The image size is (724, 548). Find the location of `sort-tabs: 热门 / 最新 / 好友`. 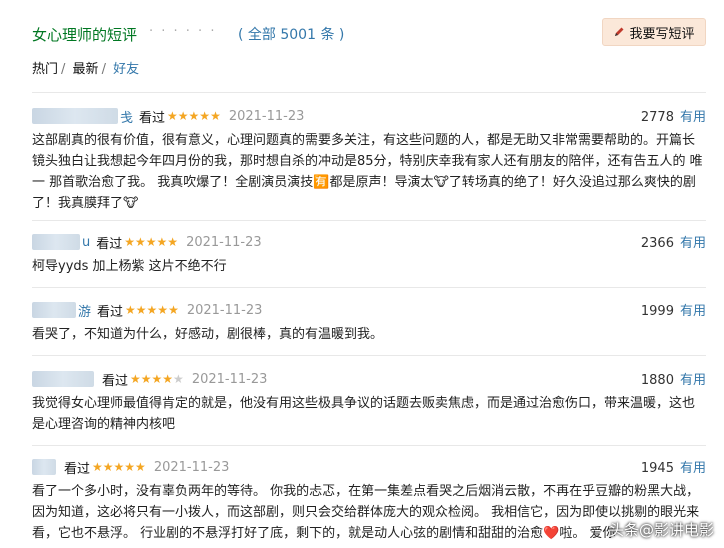

sort-tabs: 热门 / 最新 / 好友 is located at coordinates (86, 69).